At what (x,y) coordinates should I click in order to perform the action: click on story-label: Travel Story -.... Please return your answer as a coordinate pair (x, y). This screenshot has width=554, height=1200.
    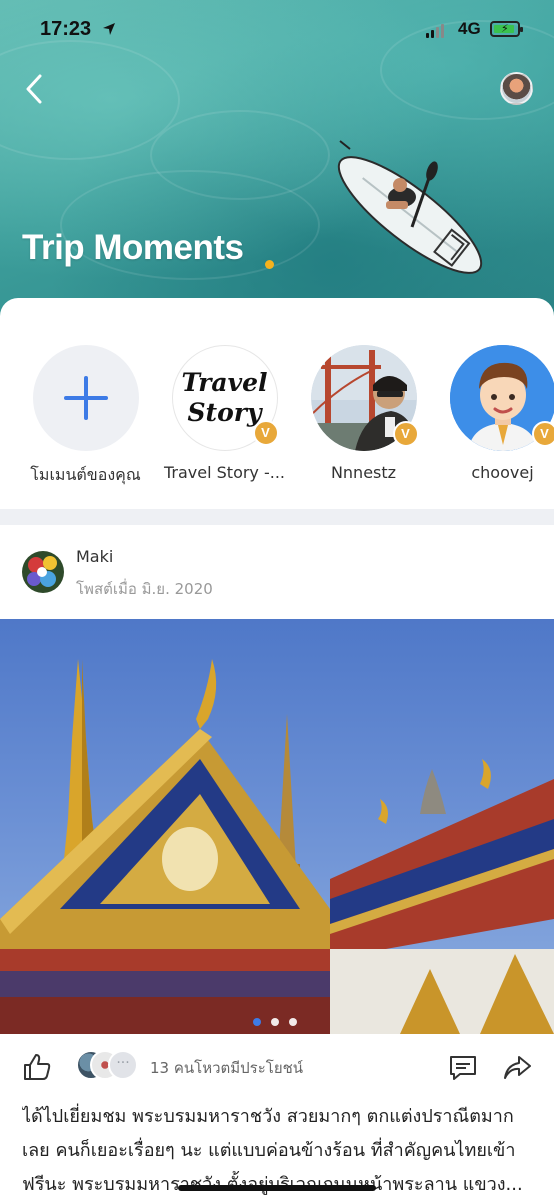
    Looking at the image, I should click on (224, 472).